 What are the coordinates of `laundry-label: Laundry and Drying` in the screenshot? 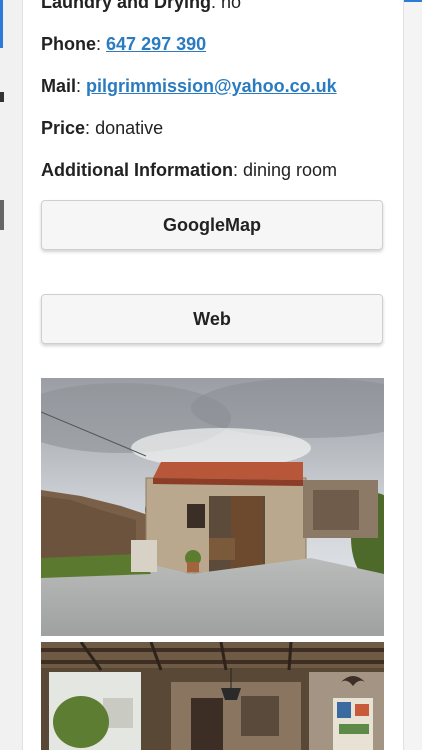 It's located at (126, 6).